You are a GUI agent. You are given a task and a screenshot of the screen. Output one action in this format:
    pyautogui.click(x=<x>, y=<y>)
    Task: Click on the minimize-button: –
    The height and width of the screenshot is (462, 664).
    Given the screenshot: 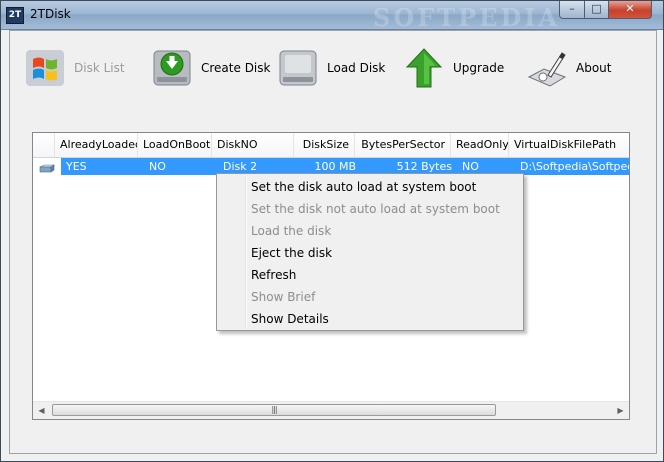 What is the action you would take?
    pyautogui.click(x=572, y=10)
    